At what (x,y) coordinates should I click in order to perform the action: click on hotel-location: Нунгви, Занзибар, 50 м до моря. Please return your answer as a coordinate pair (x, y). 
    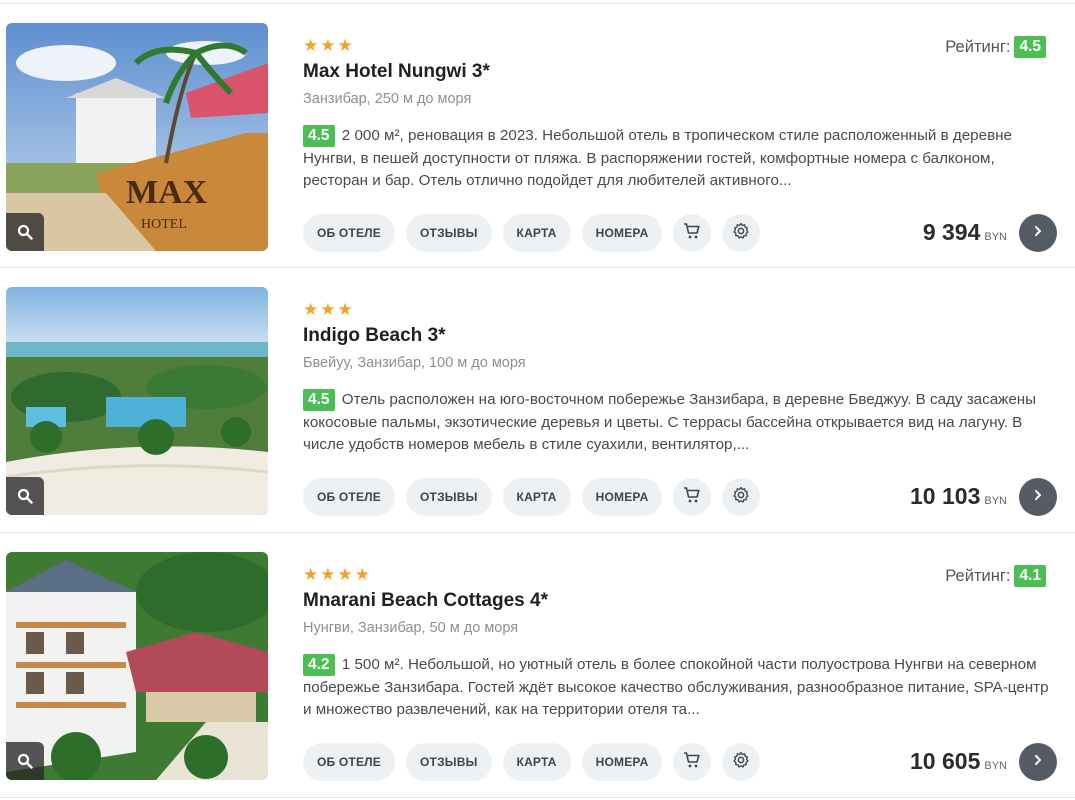
    Looking at the image, I should click on (411, 628).